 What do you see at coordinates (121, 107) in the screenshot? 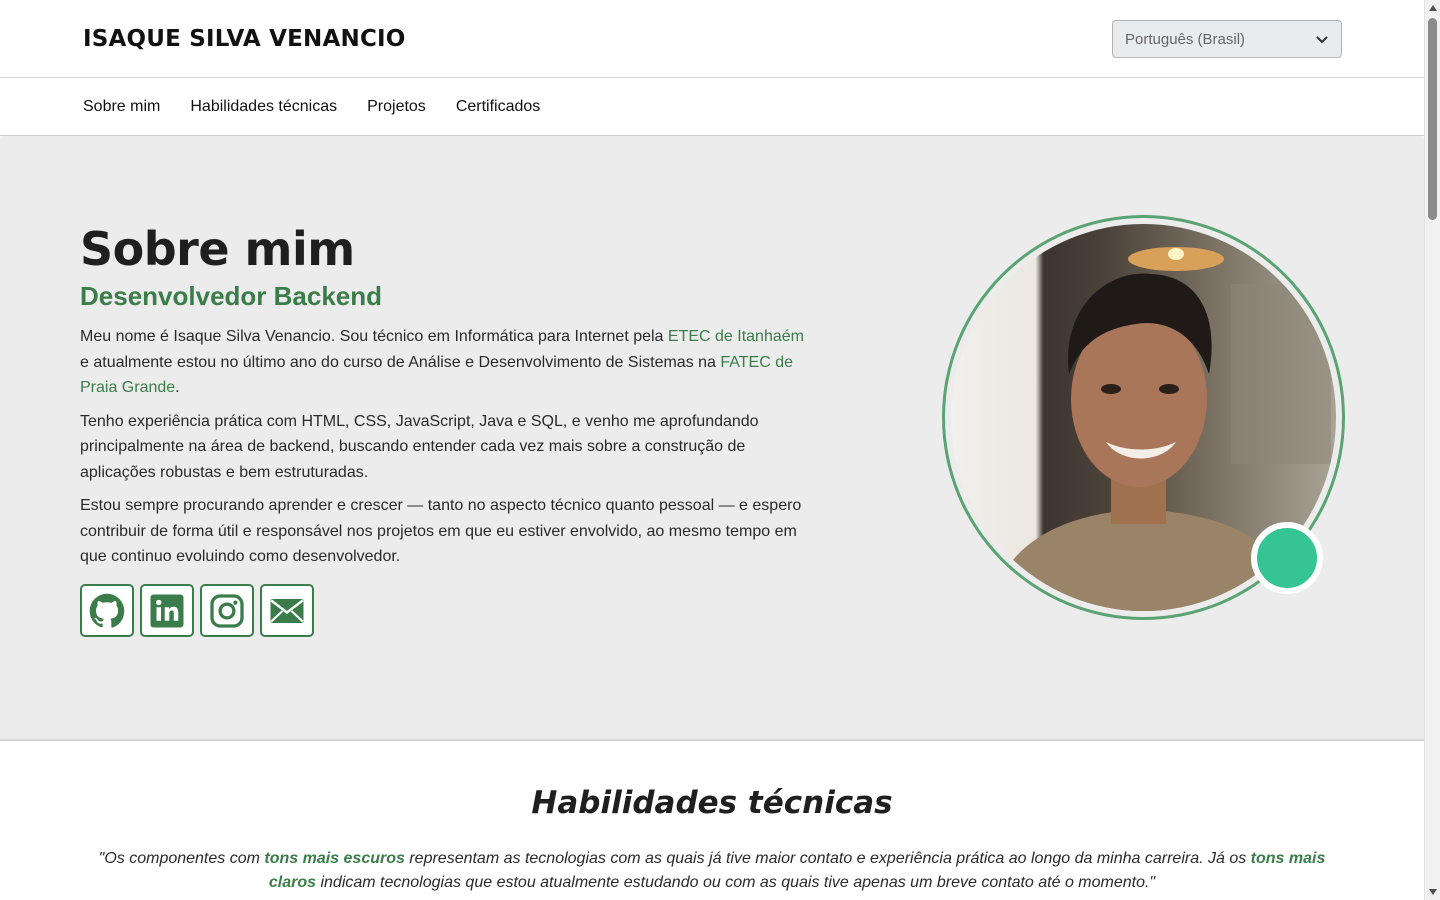
I see `nav-item-sobre-mim: Sobre mim` at bounding box center [121, 107].